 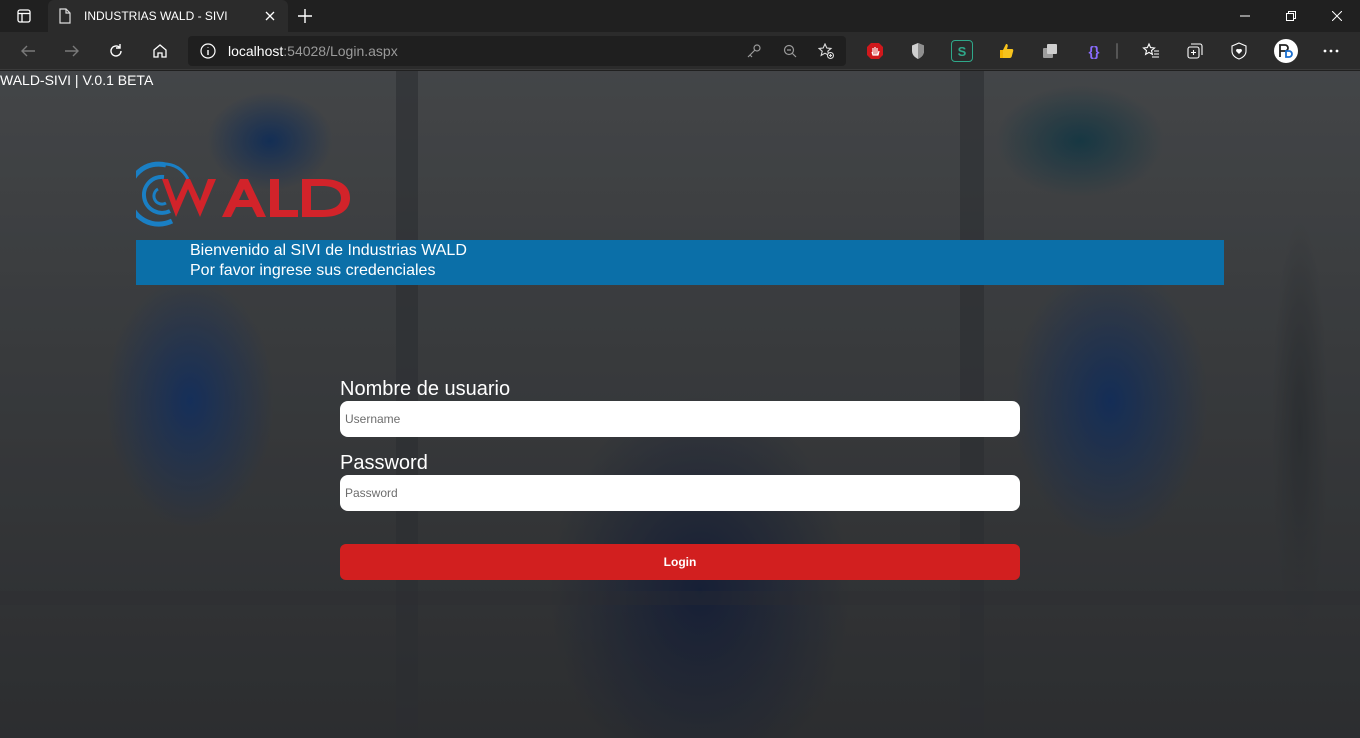 I want to click on favorites-icon, so click(x=1150, y=50).